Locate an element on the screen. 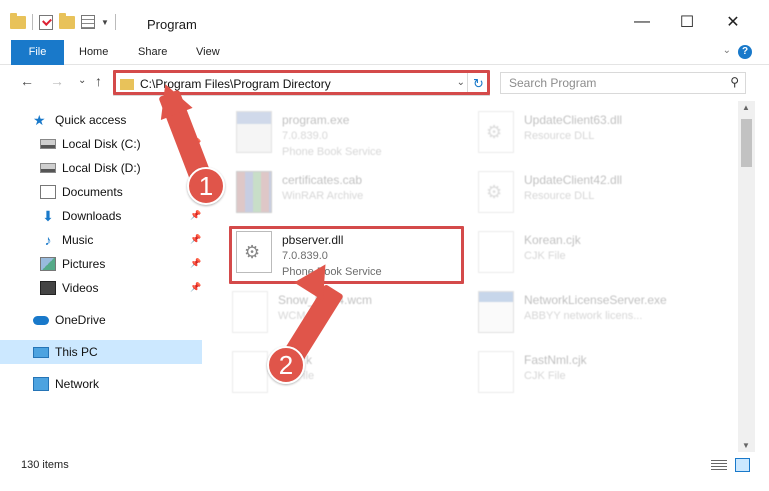  details-view-icon is located at coordinates (719, 465).